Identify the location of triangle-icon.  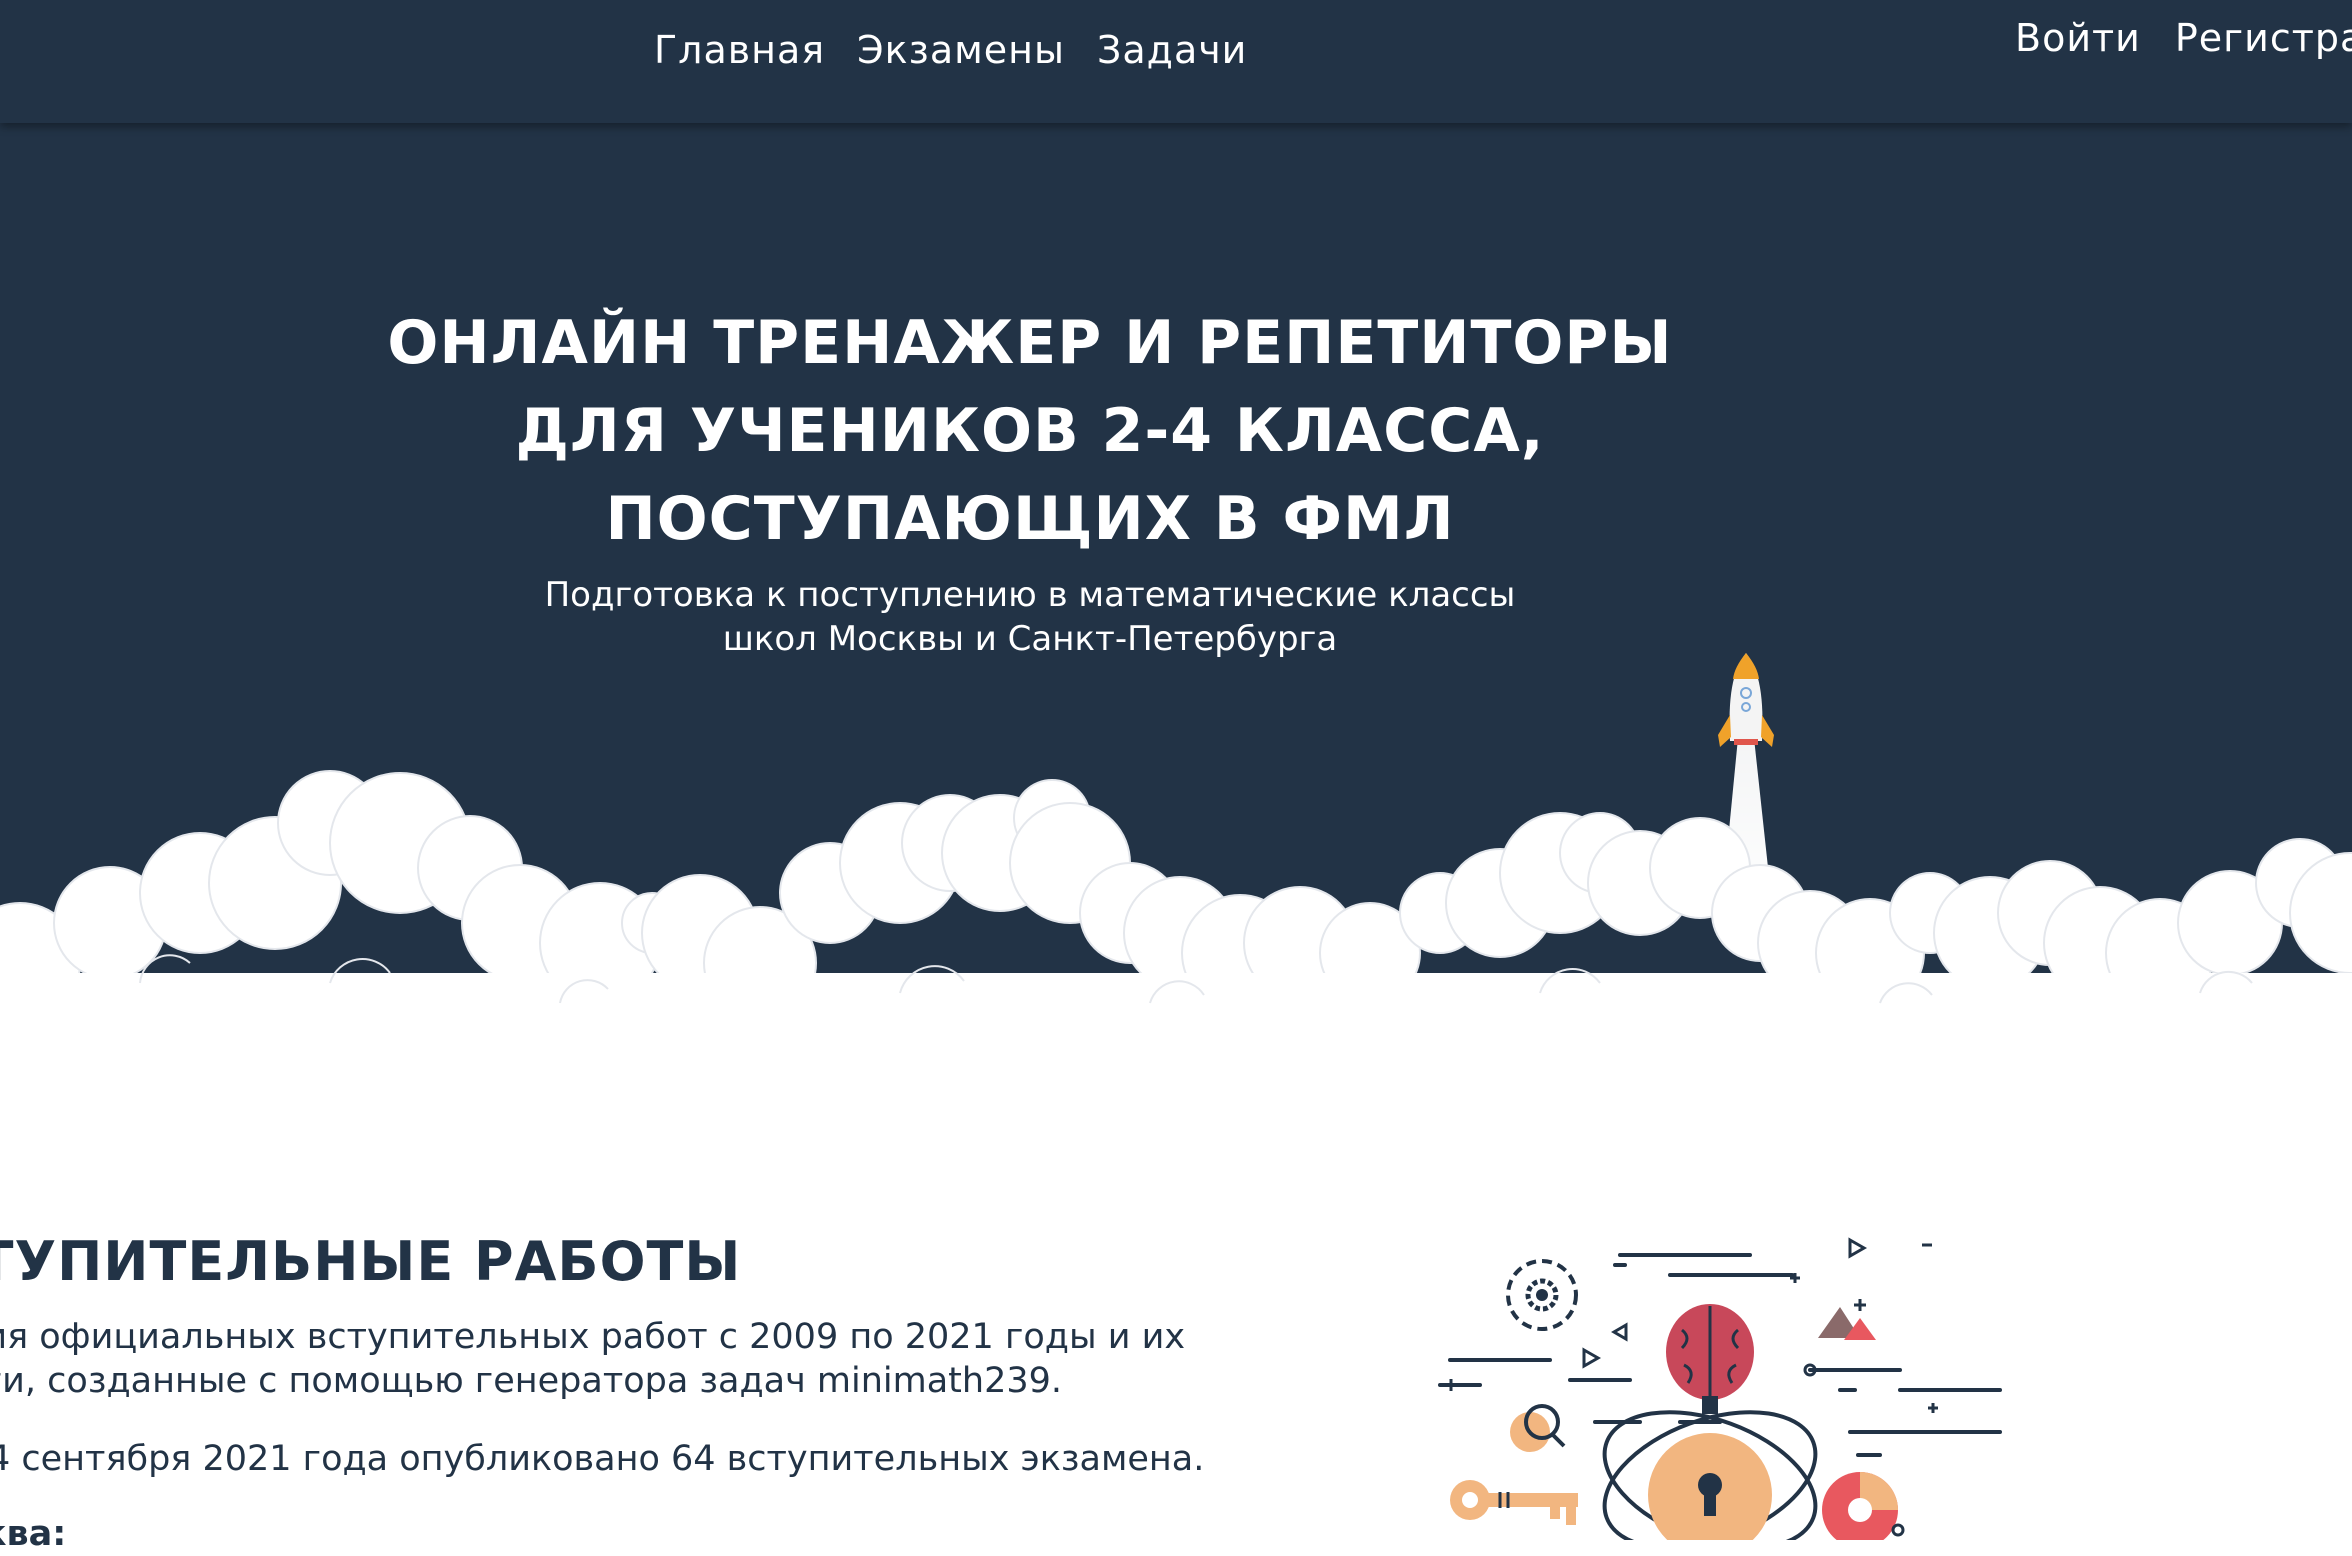
(1847, 1323).